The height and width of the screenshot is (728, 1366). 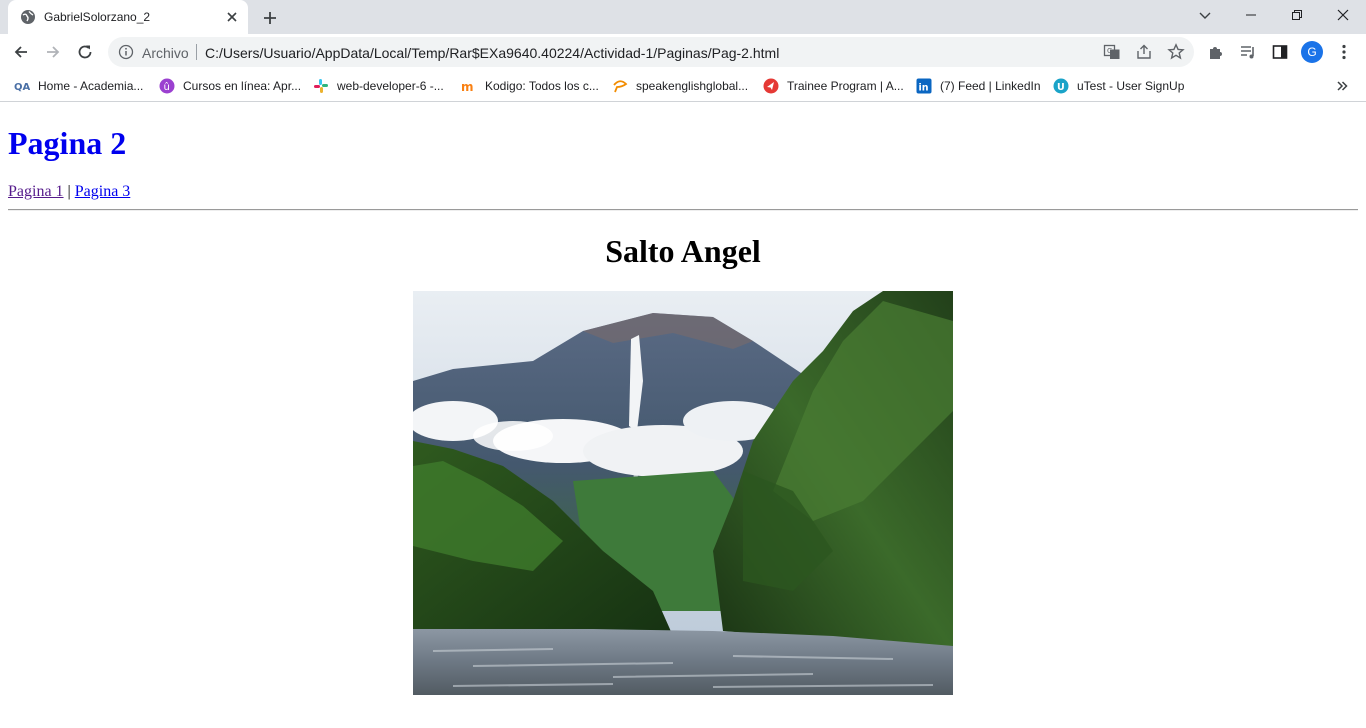 I want to click on moodle-icon: m, so click(x=469, y=86).